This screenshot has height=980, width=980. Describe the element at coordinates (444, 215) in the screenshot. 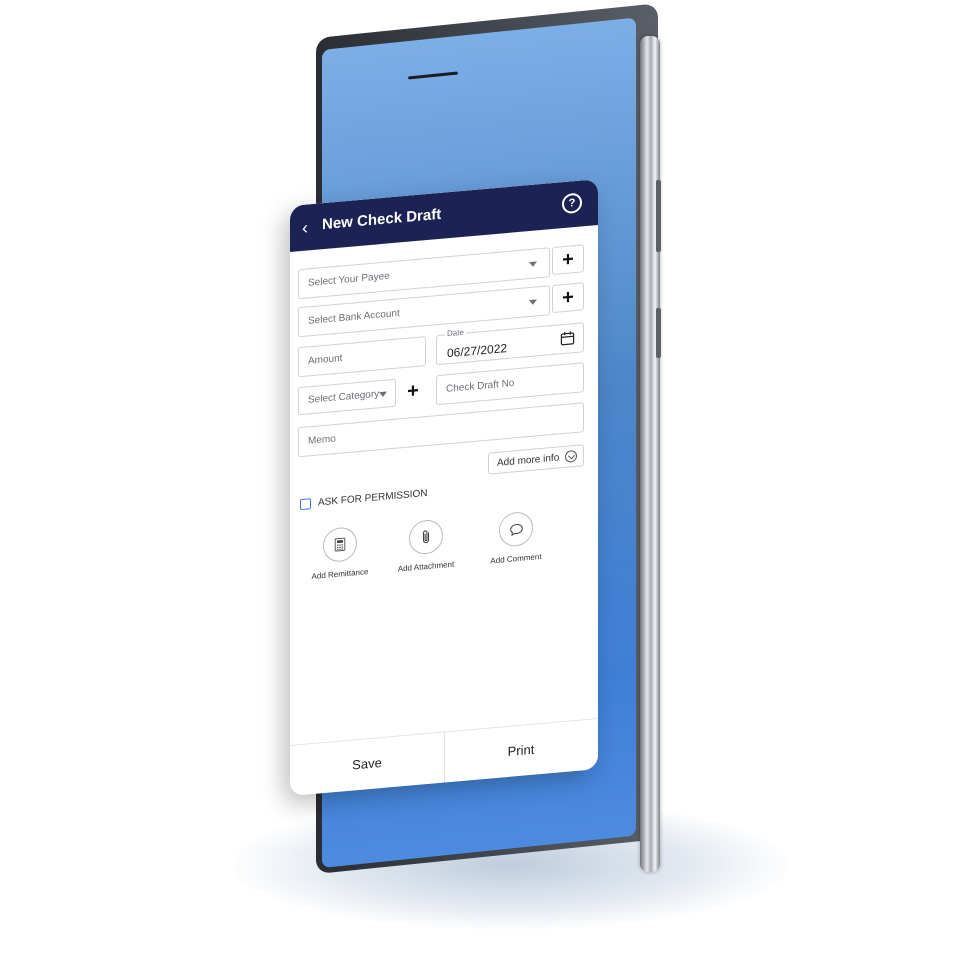

I see `app-header: ‹ New Check Draft ?` at that location.